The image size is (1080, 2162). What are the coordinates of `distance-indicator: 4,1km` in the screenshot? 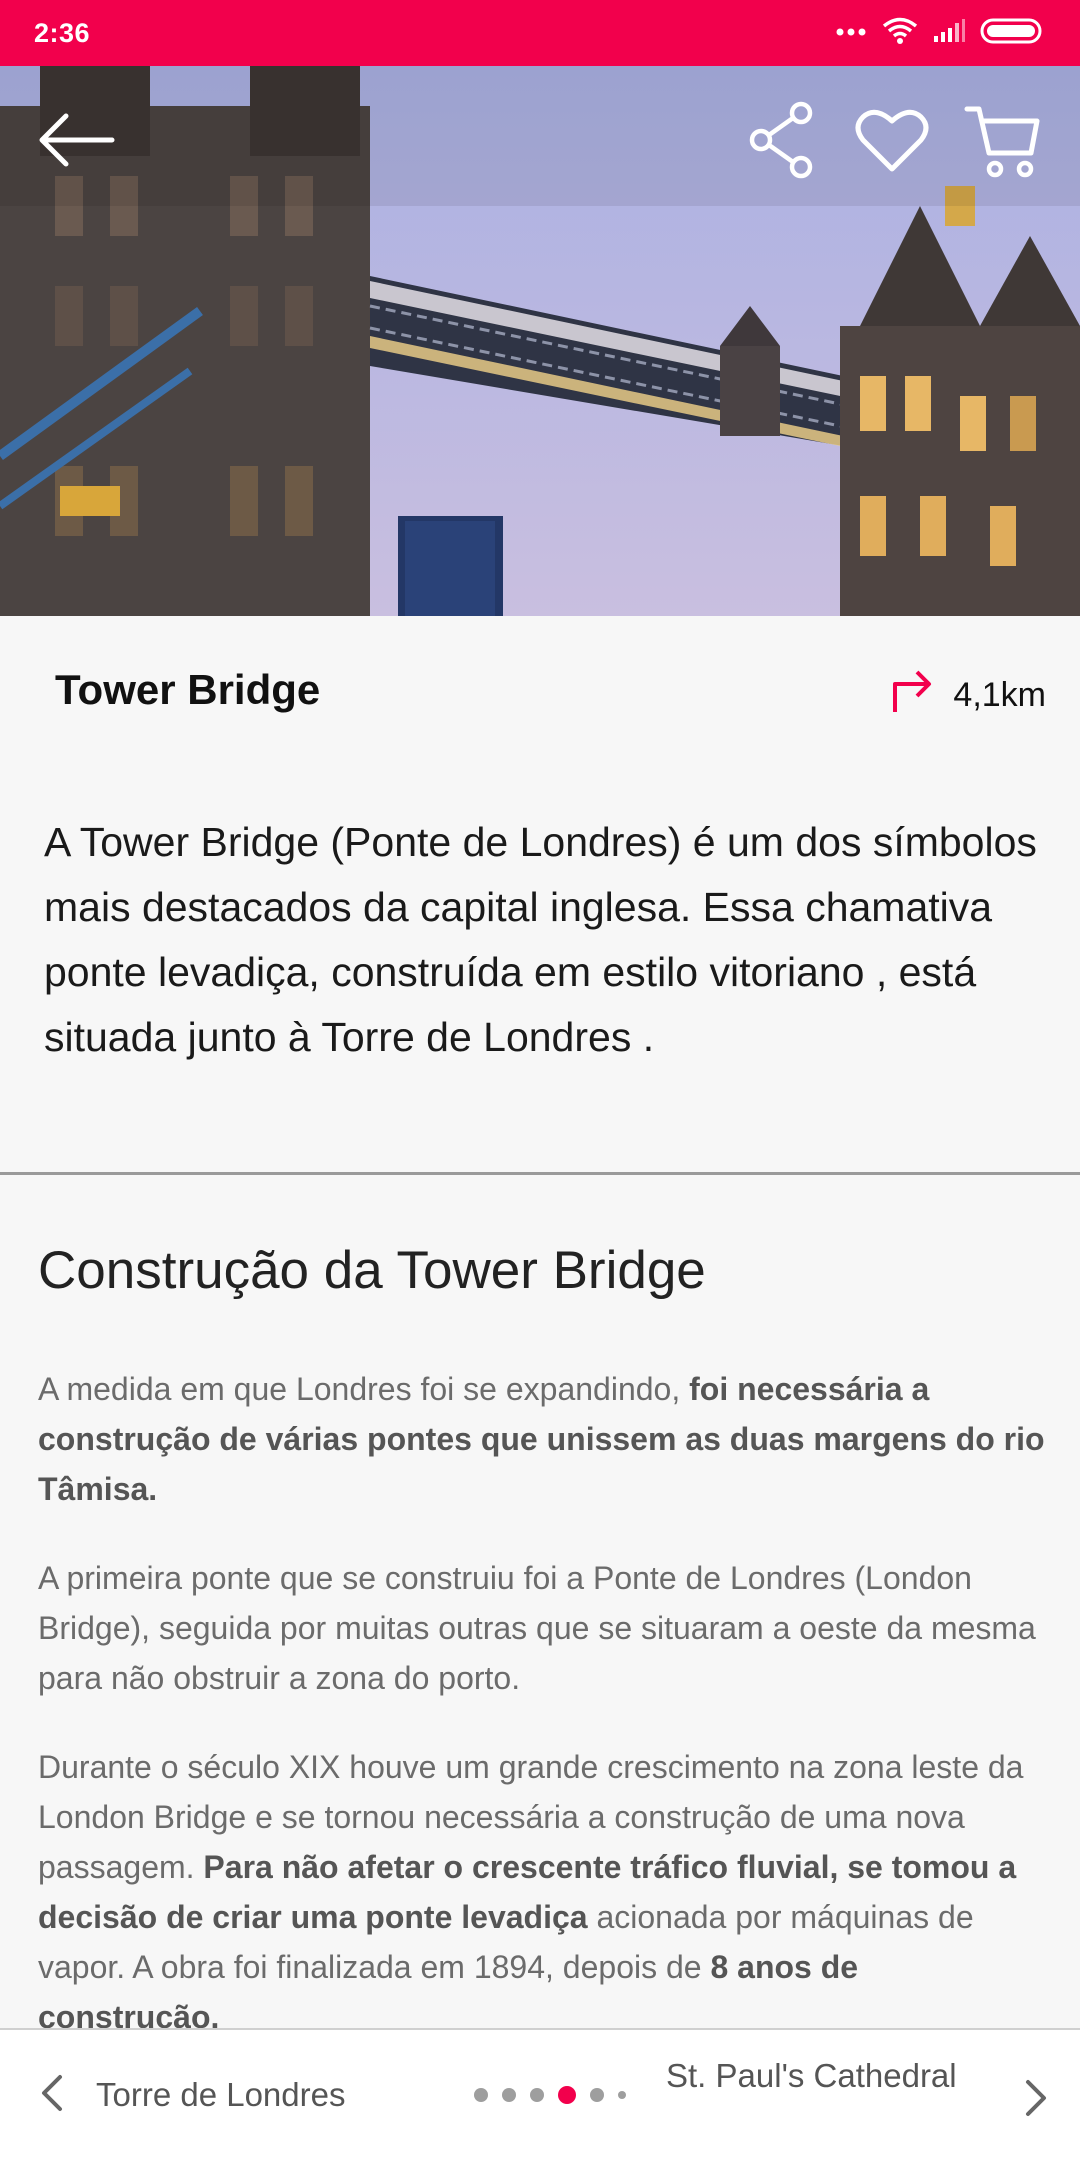 It's located at (968, 695).